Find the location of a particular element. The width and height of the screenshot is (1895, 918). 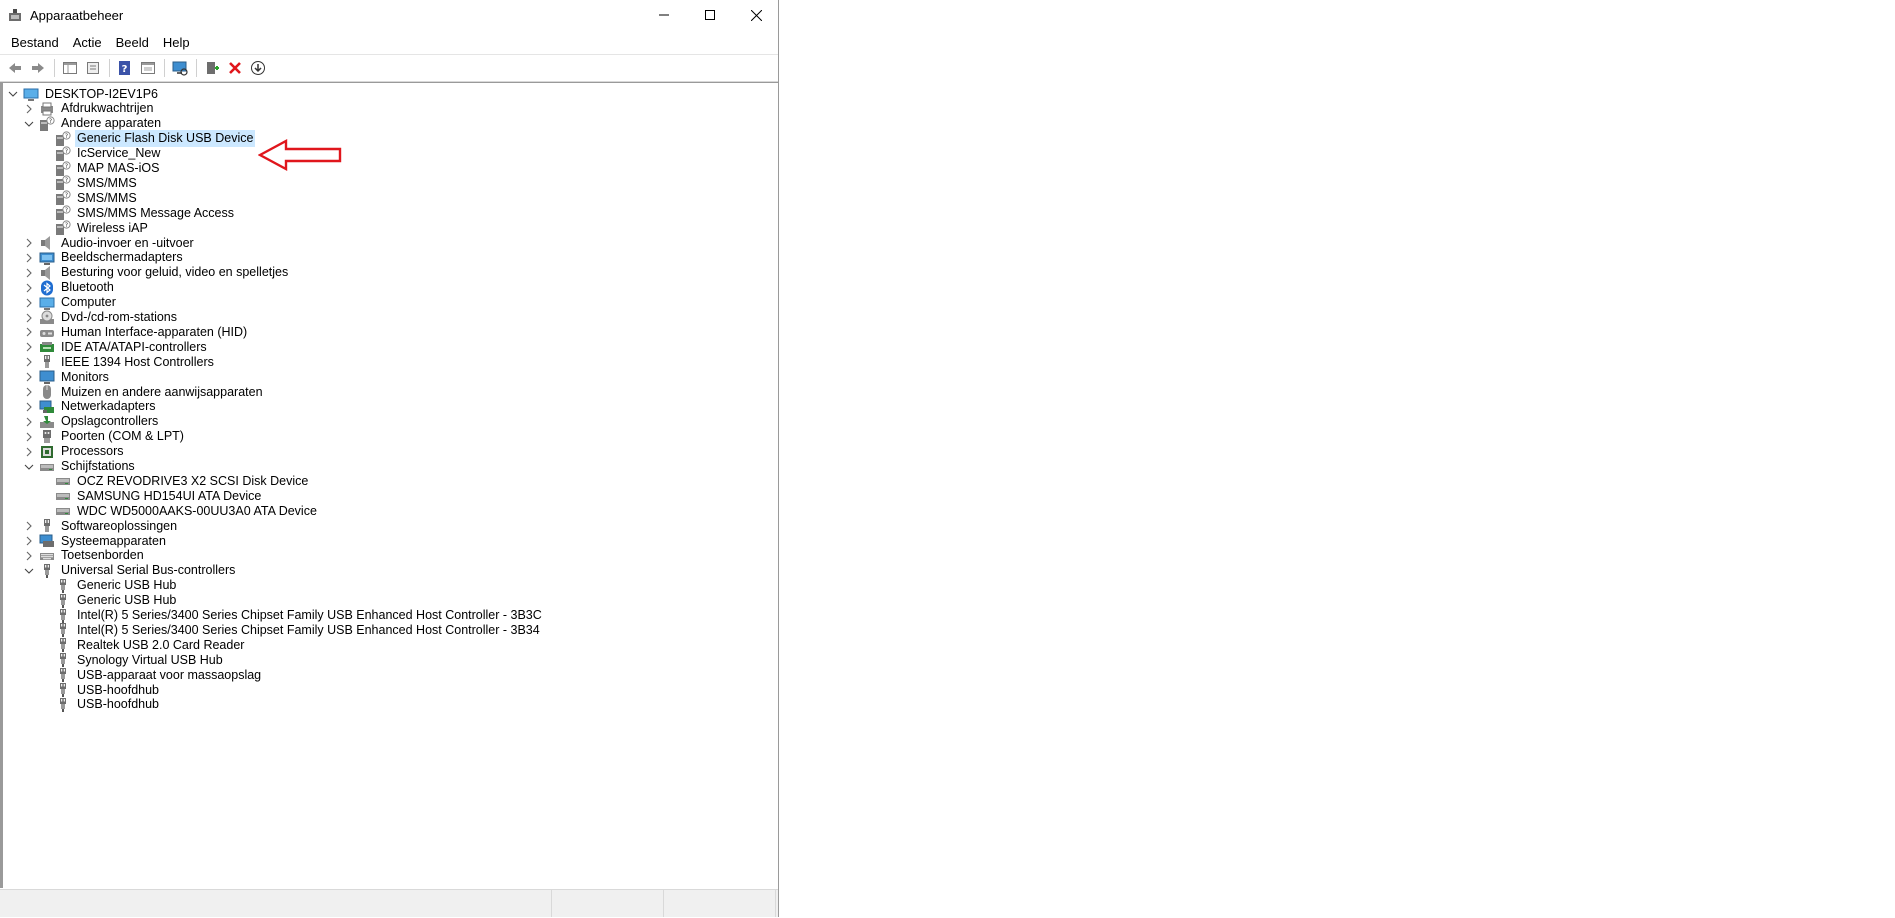

view-button is located at coordinates (148, 68).